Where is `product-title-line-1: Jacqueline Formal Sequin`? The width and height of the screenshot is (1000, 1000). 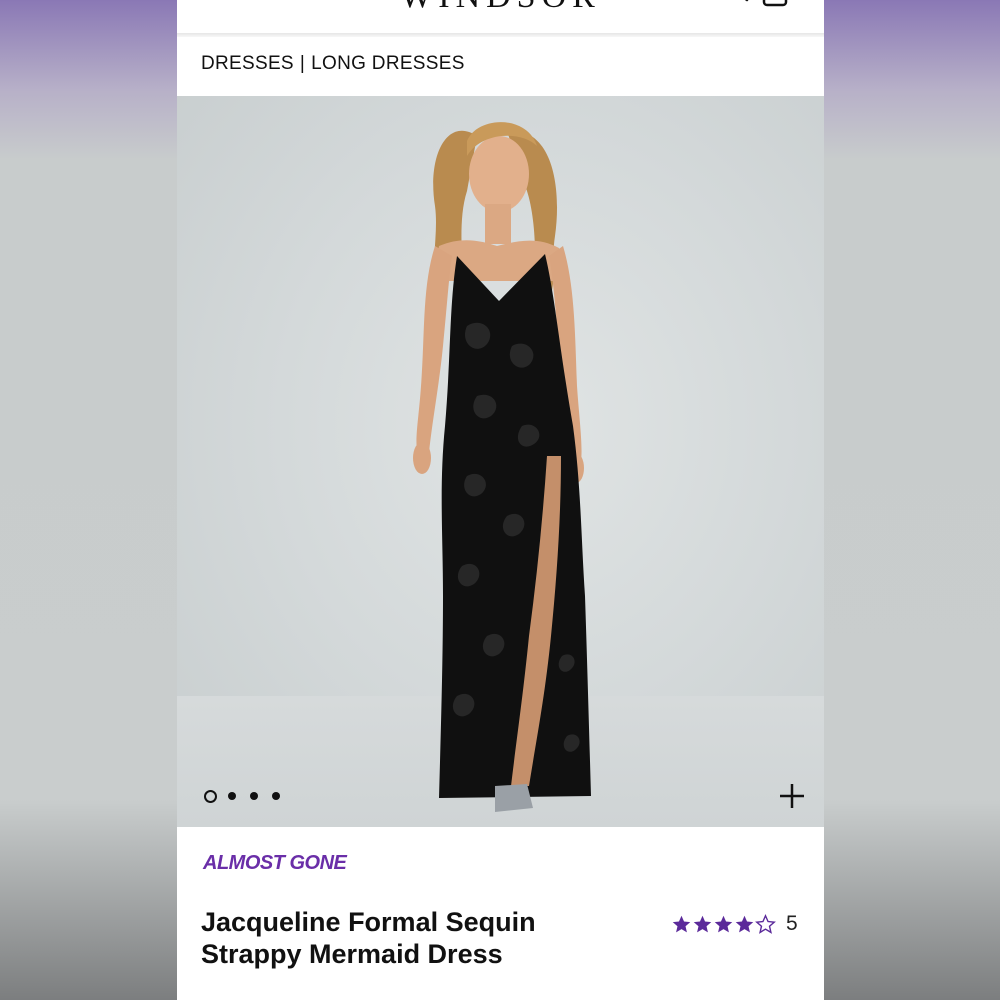
product-title-line-1: Jacqueline Formal Sequin is located at coordinates (368, 922).